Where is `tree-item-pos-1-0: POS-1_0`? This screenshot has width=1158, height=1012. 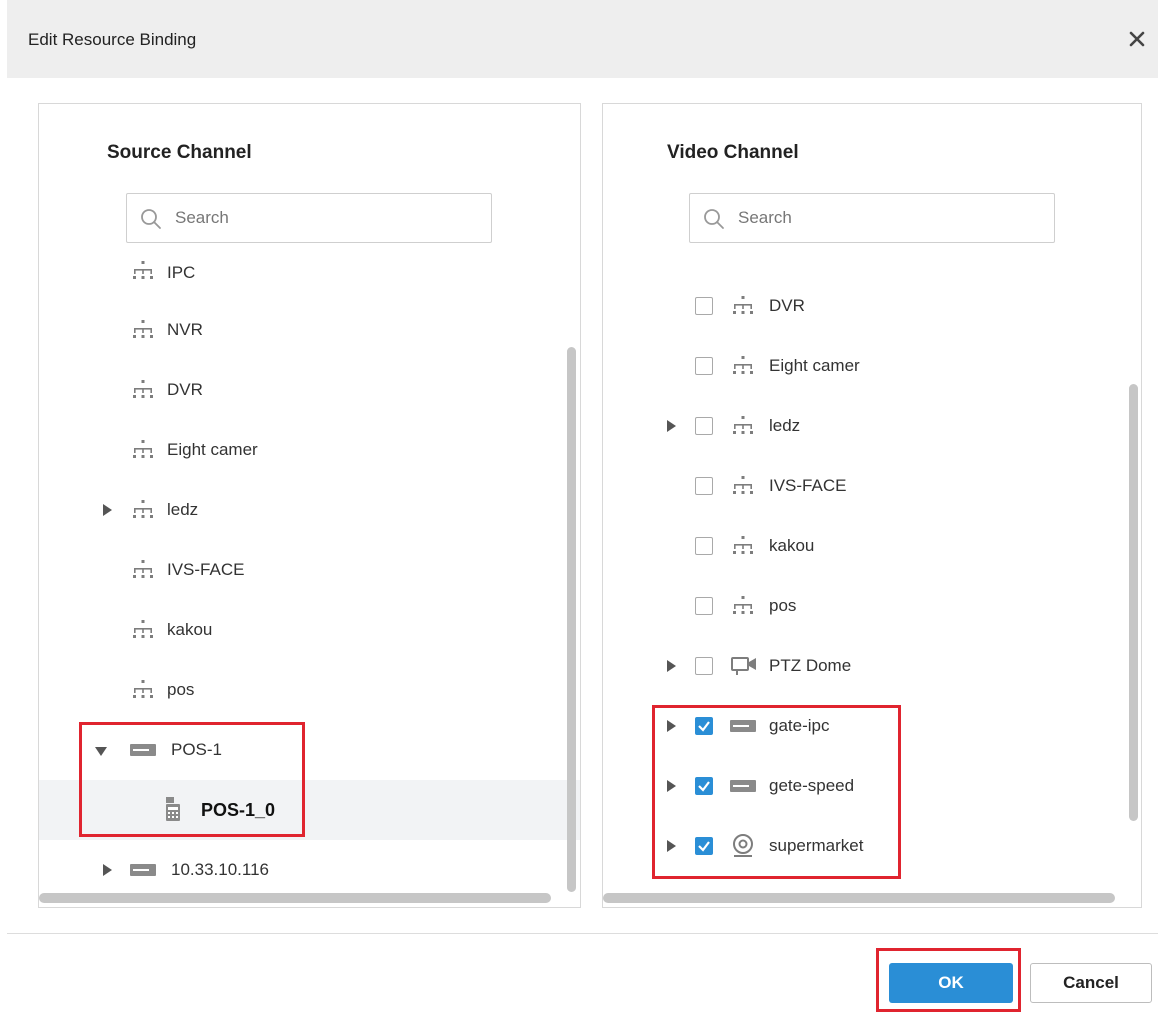
tree-item-pos-1-0: POS-1_0 is located at coordinates (309, 810).